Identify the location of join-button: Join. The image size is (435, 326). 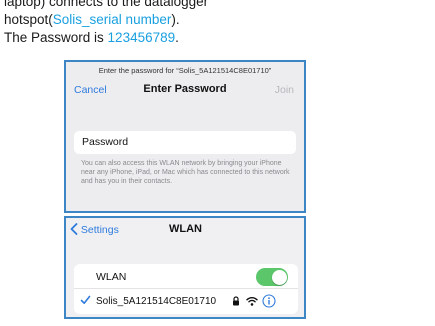
(284, 90).